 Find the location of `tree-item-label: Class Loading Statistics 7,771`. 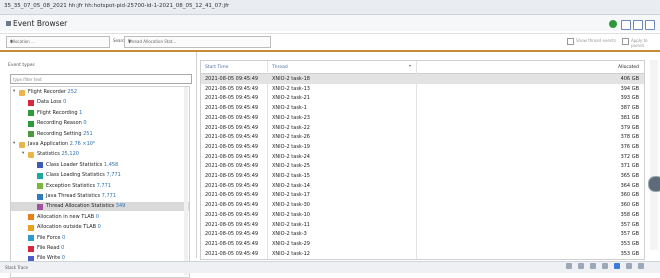

tree-item-label: Class Loading Statistics 7,771 is located at coordinates (83, 175).